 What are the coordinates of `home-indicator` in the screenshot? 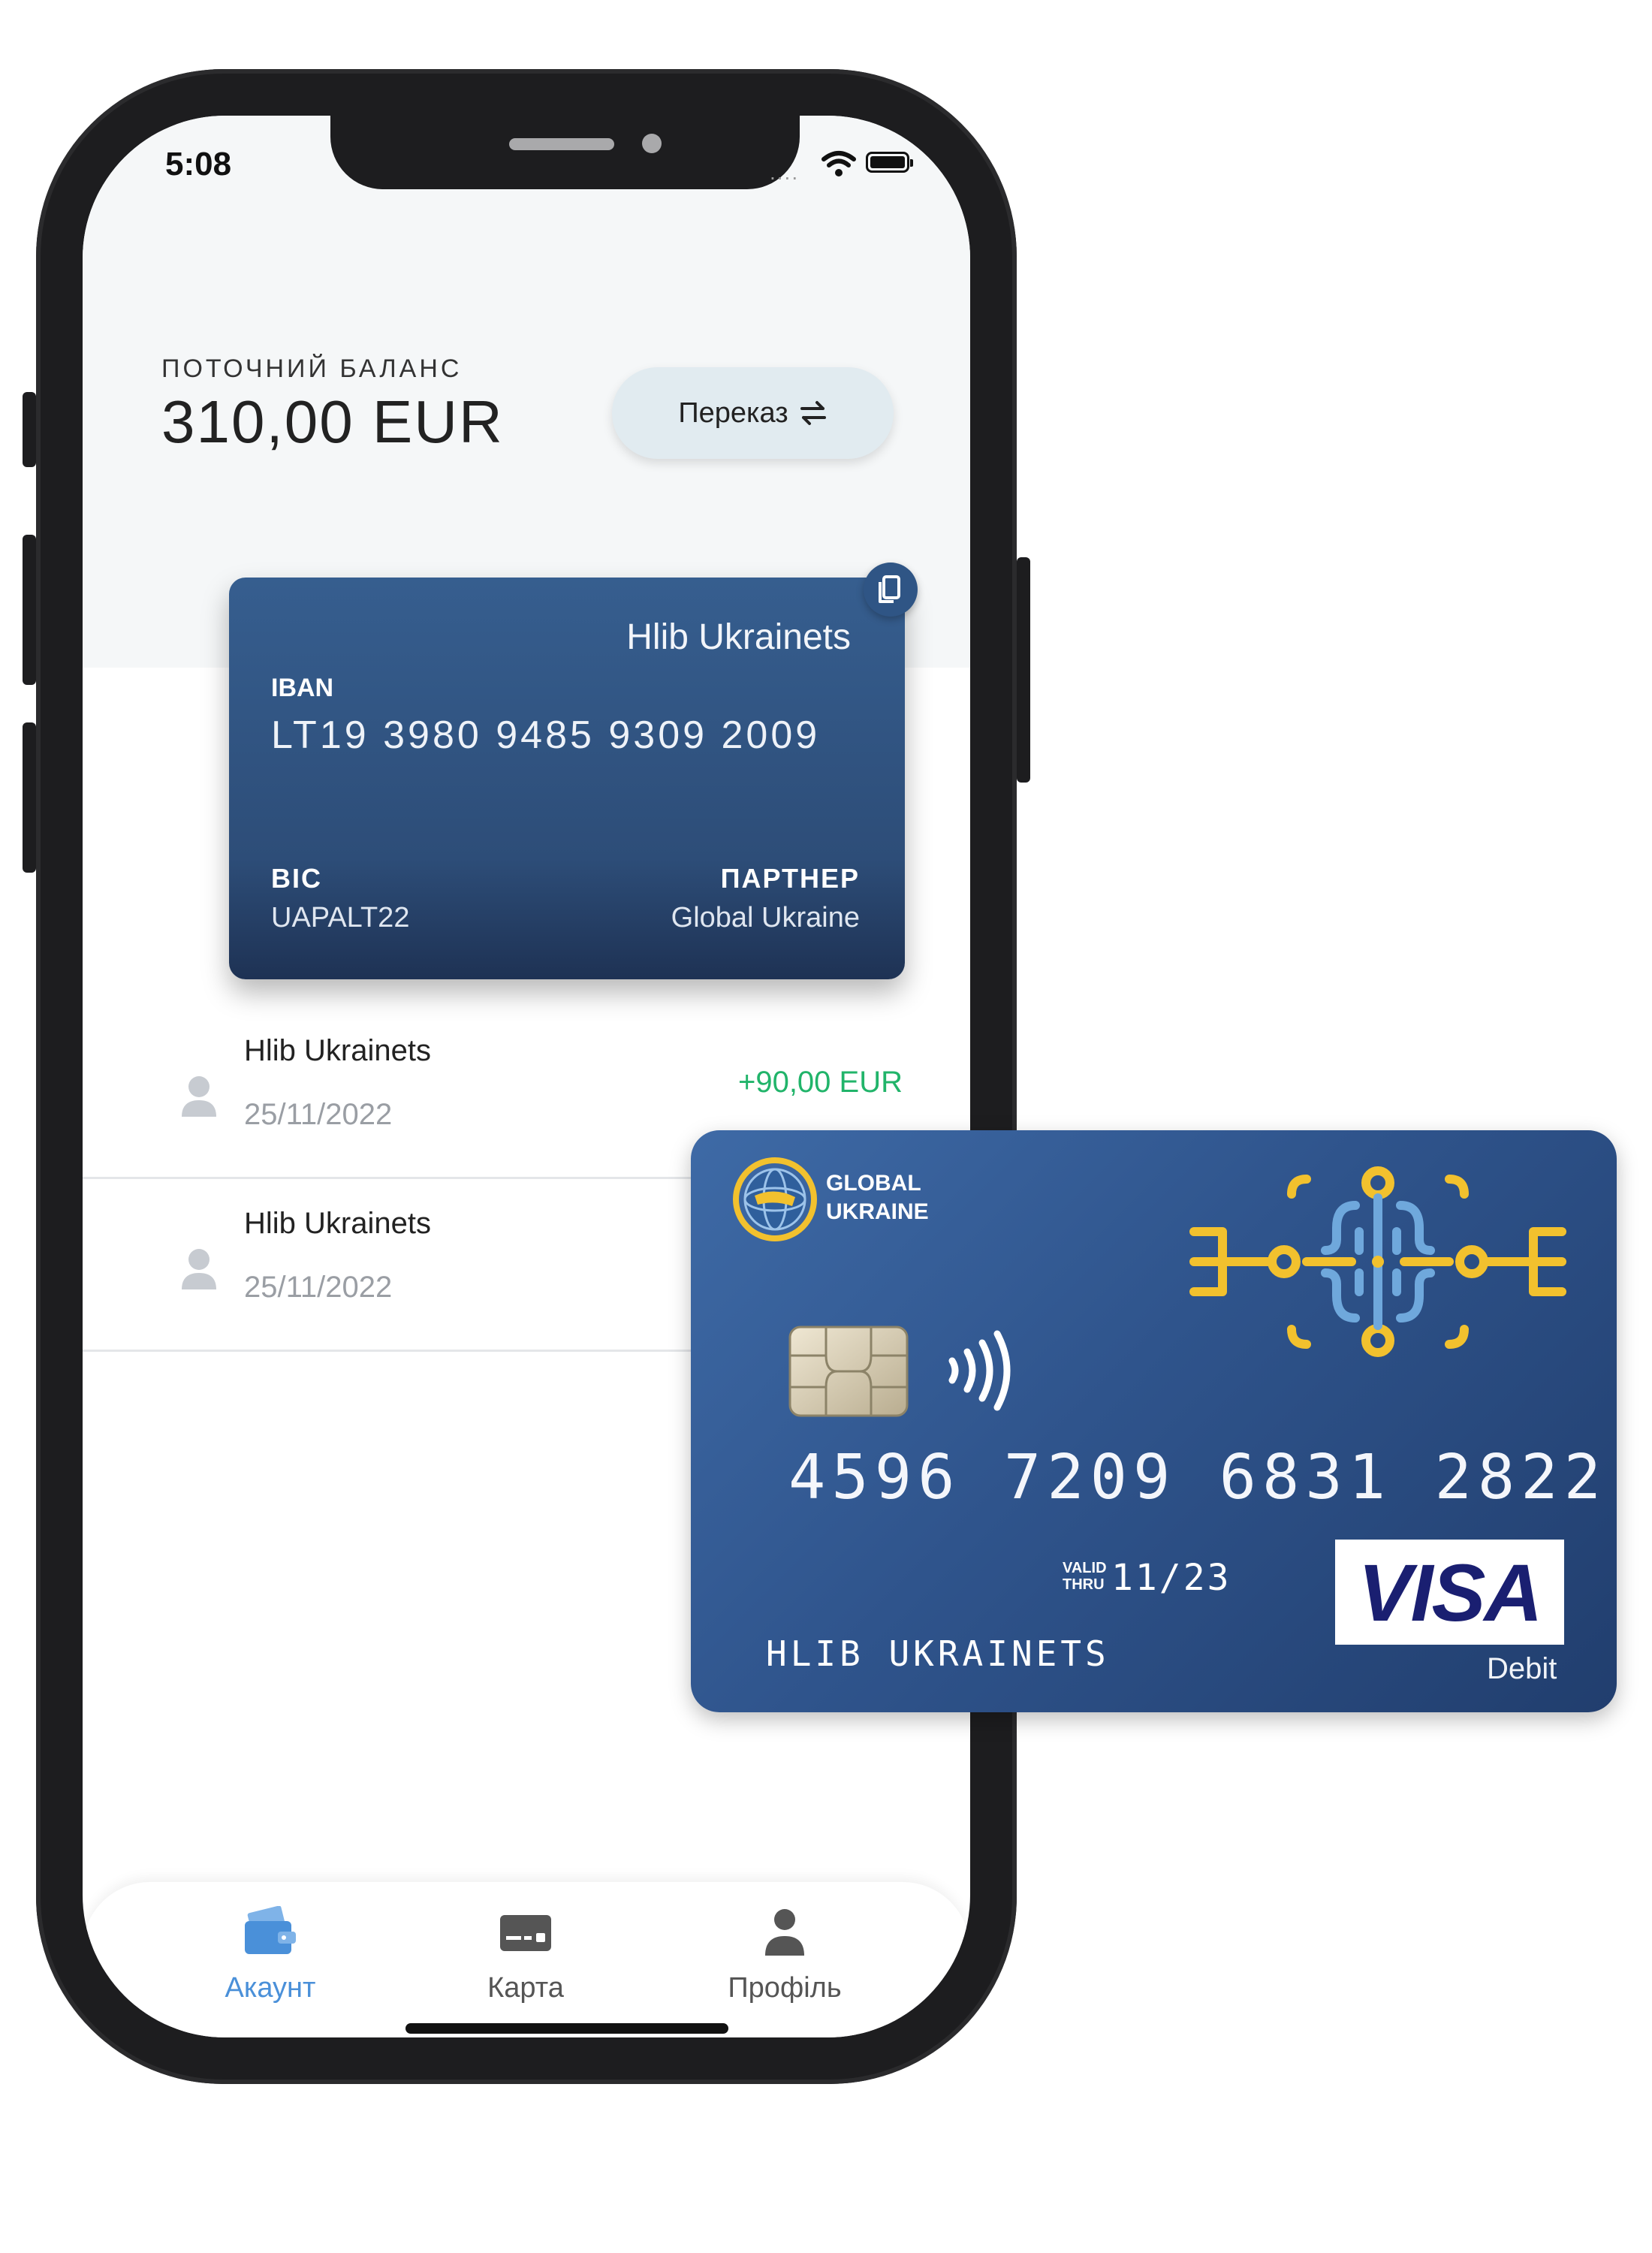 It's located at (566, 2028).